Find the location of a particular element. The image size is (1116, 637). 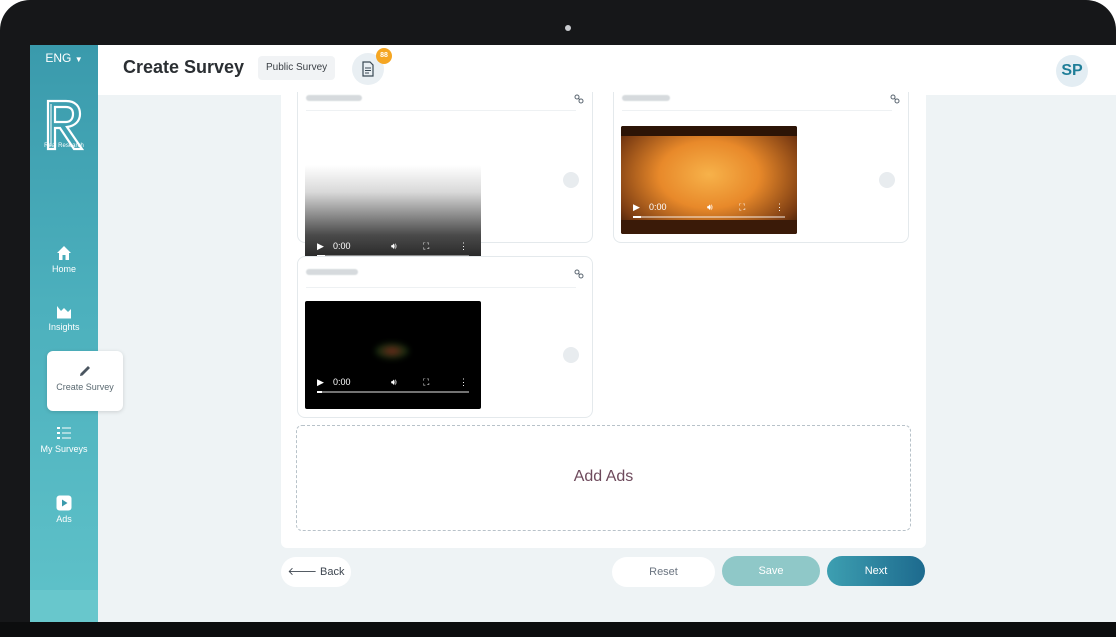

top-header: Create Survey Public Survey 88 SP is located at coordinates (607, 70).